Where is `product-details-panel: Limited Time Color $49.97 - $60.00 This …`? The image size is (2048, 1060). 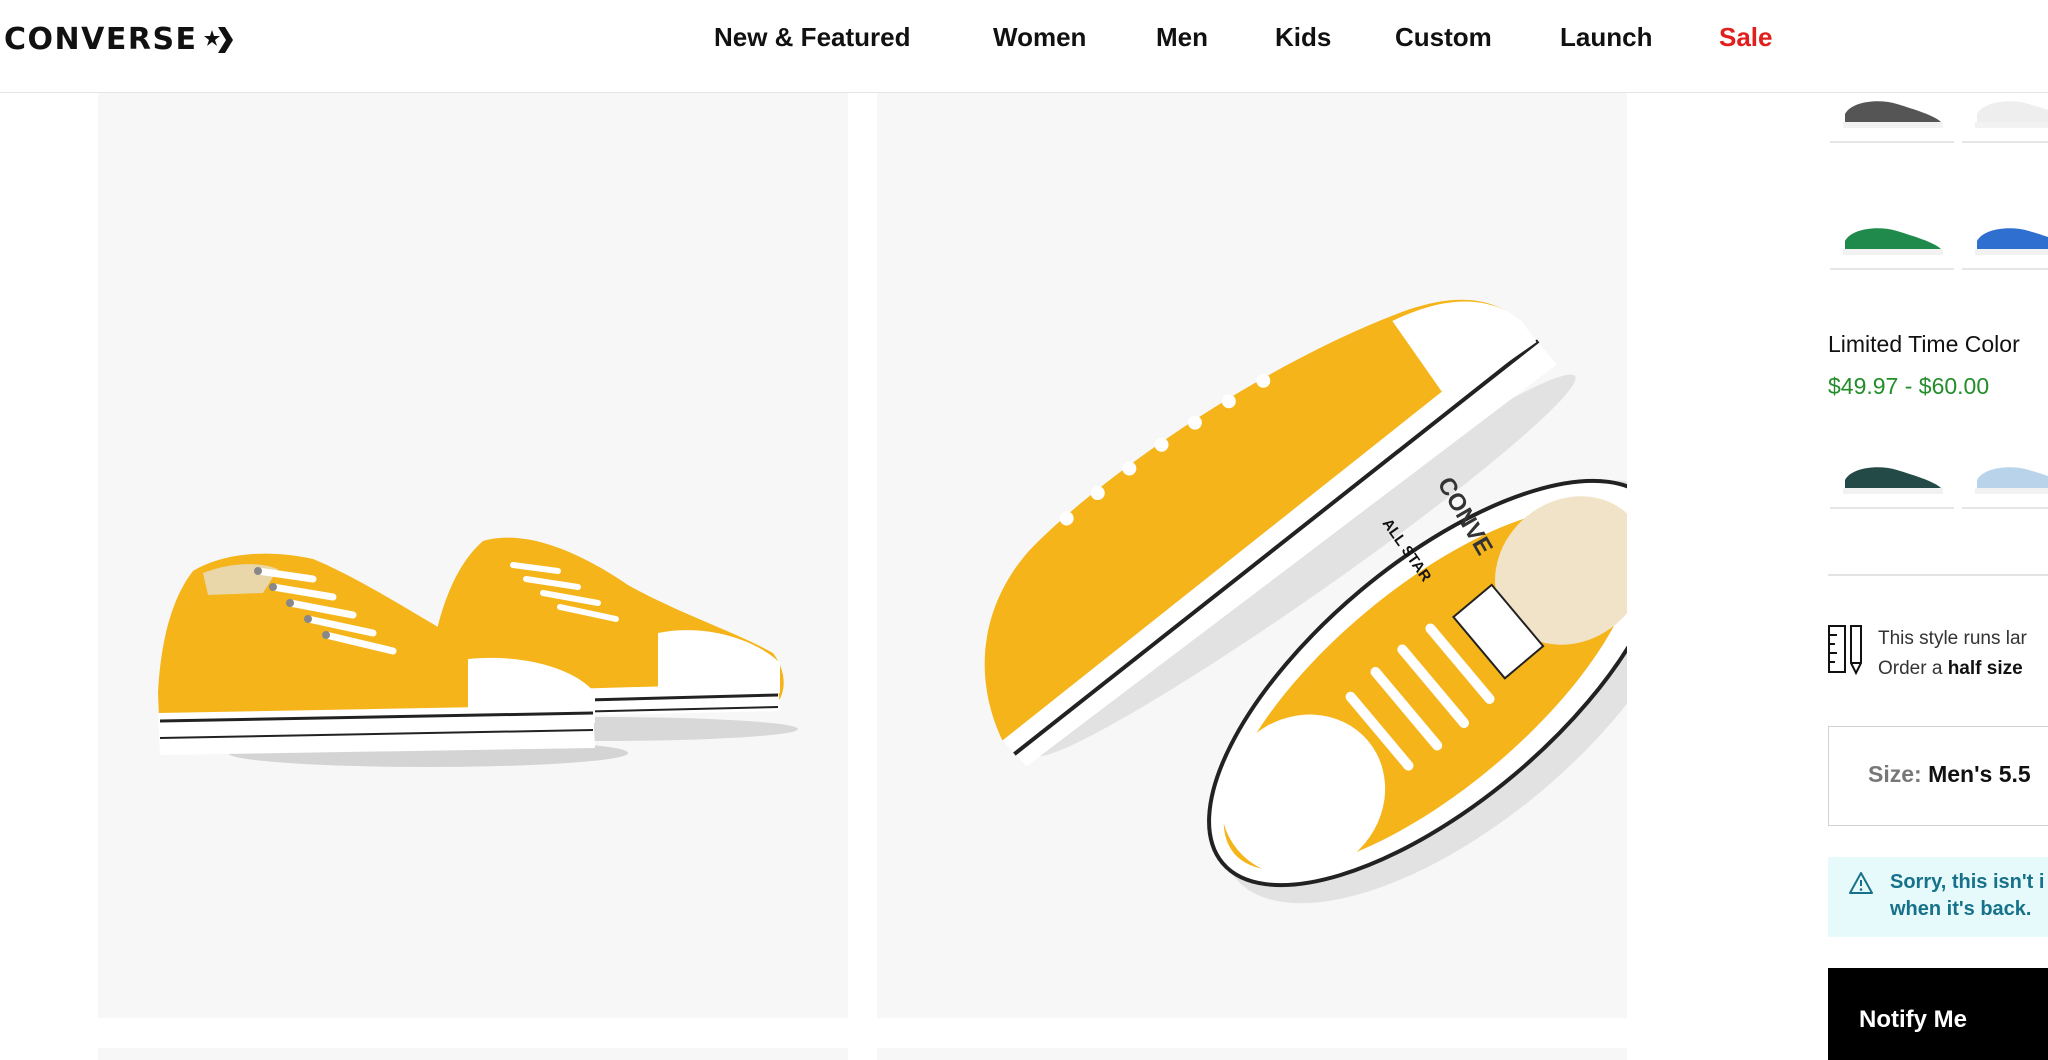 product-details-panel: Limited Time Color $49.97 - $60.00 This … is located at coordinates (1938, 530).